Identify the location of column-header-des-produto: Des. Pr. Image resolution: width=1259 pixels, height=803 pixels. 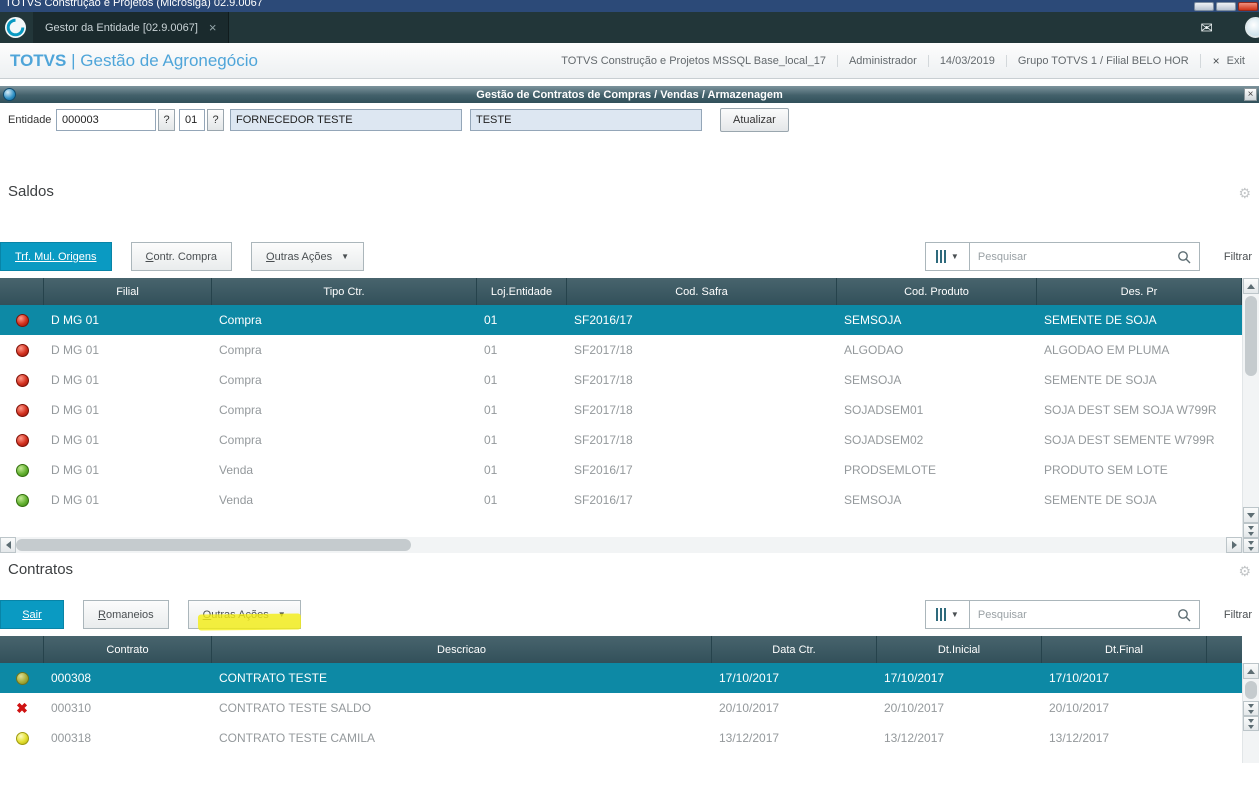
(1139, 291).